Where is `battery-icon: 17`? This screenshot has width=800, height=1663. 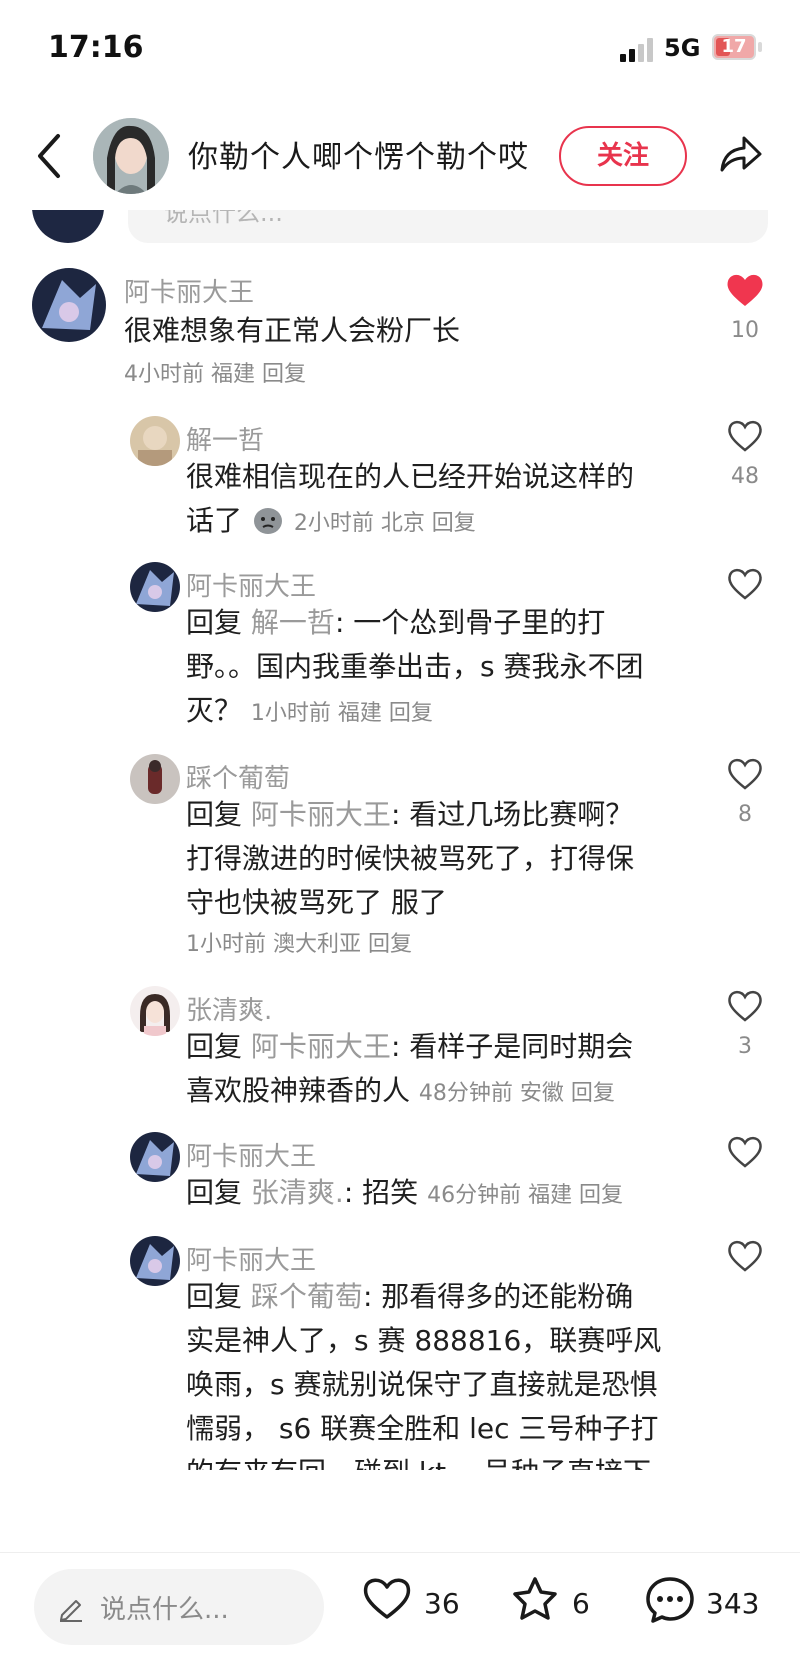 battery-icon: 17 is located at coordinates (734, 47).